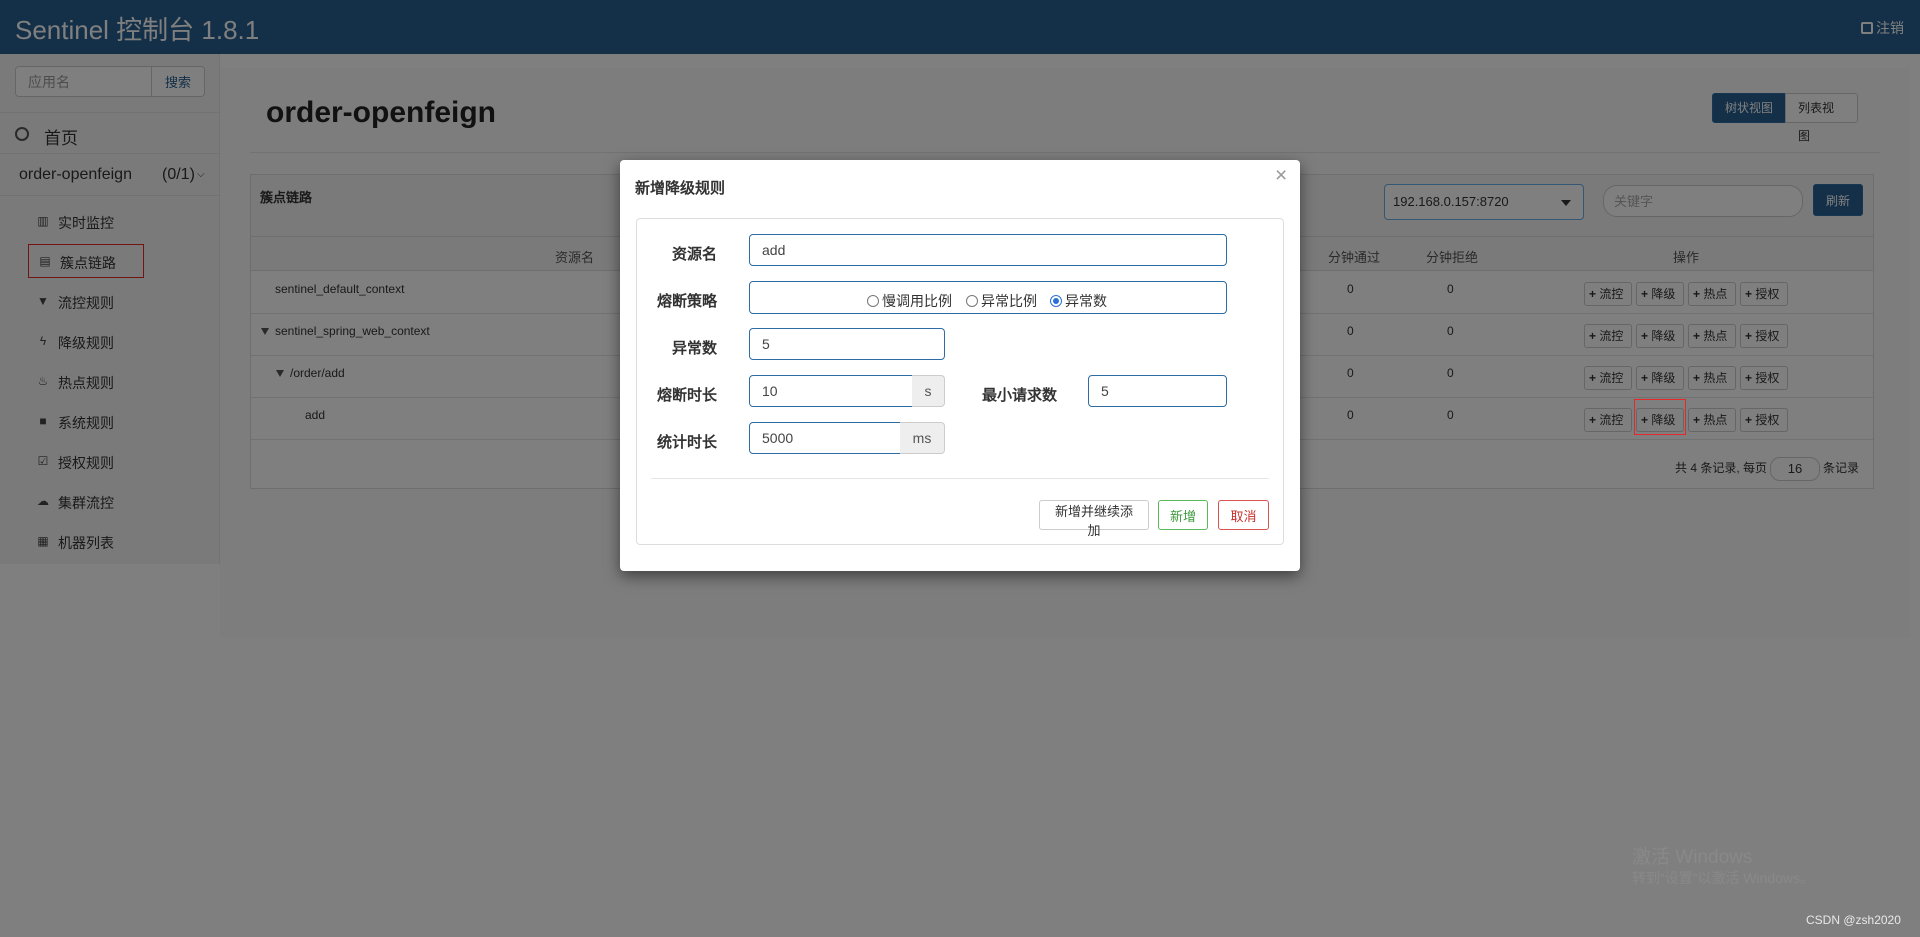 The width and height of the screenshot is (1920, 937). Describe the element at coordinates (695, 348) in the screenshot. I see `exception-count-label: 异常数` at that location.